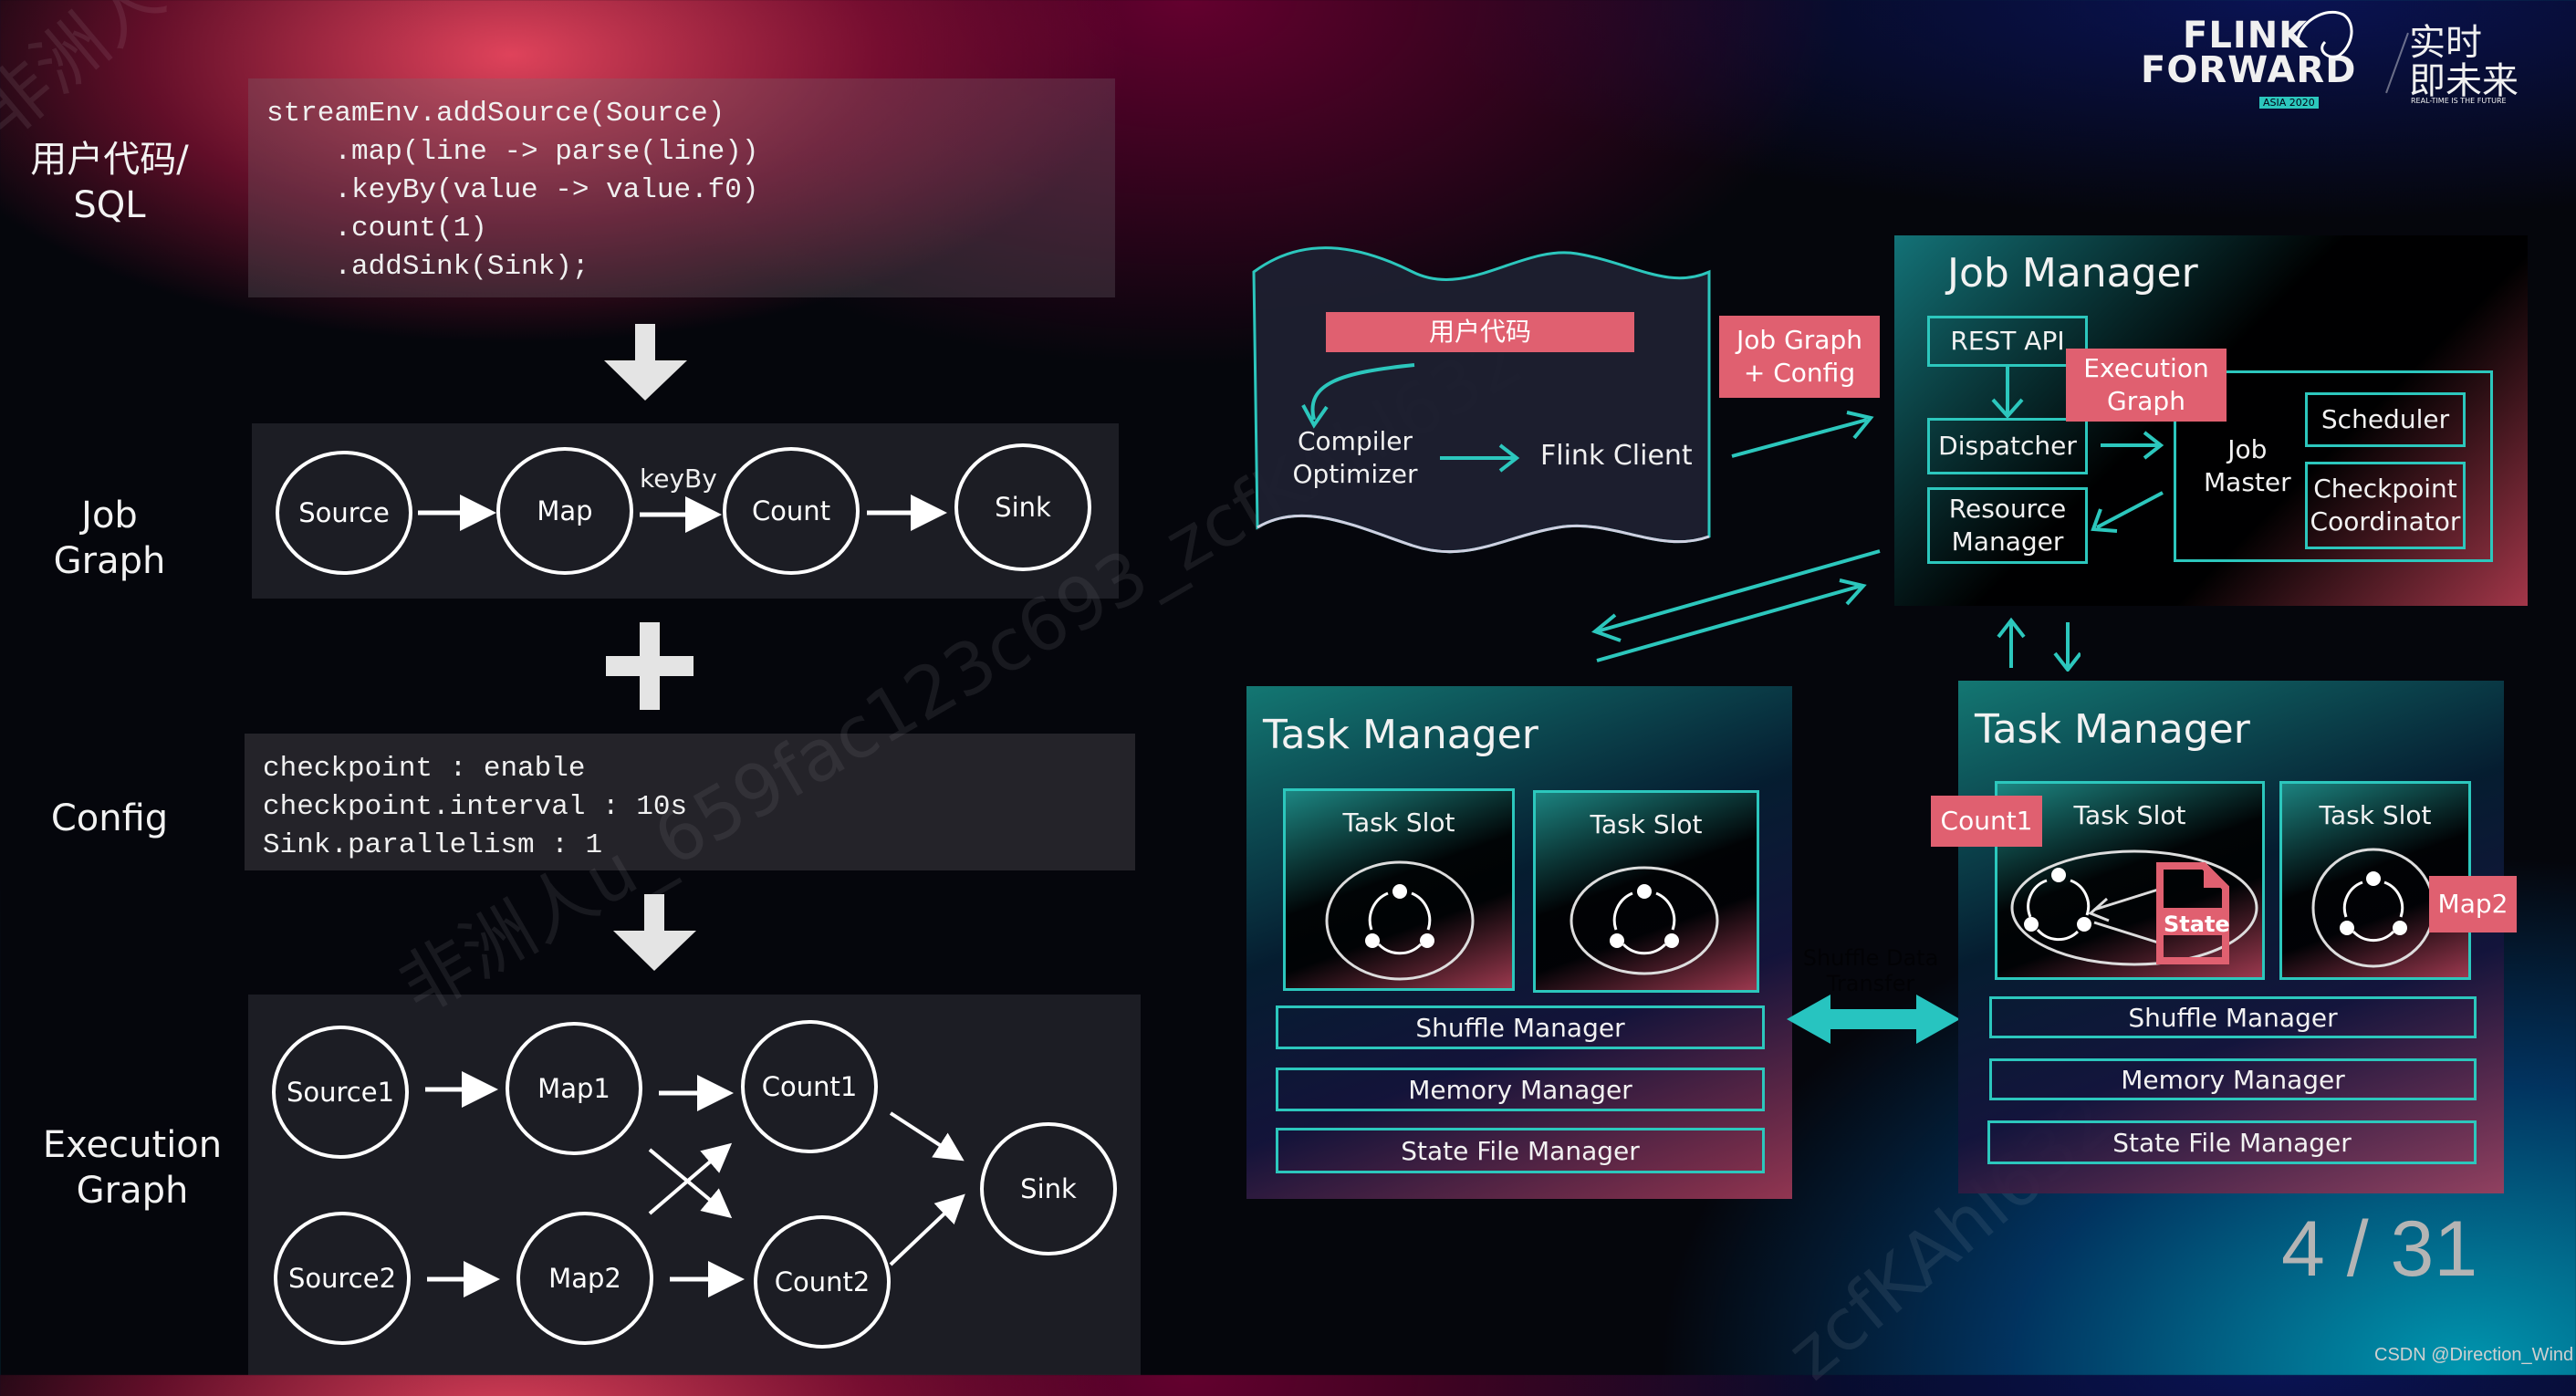  I want to click on exec-node-sink: Sink, so click(1048, 1188).